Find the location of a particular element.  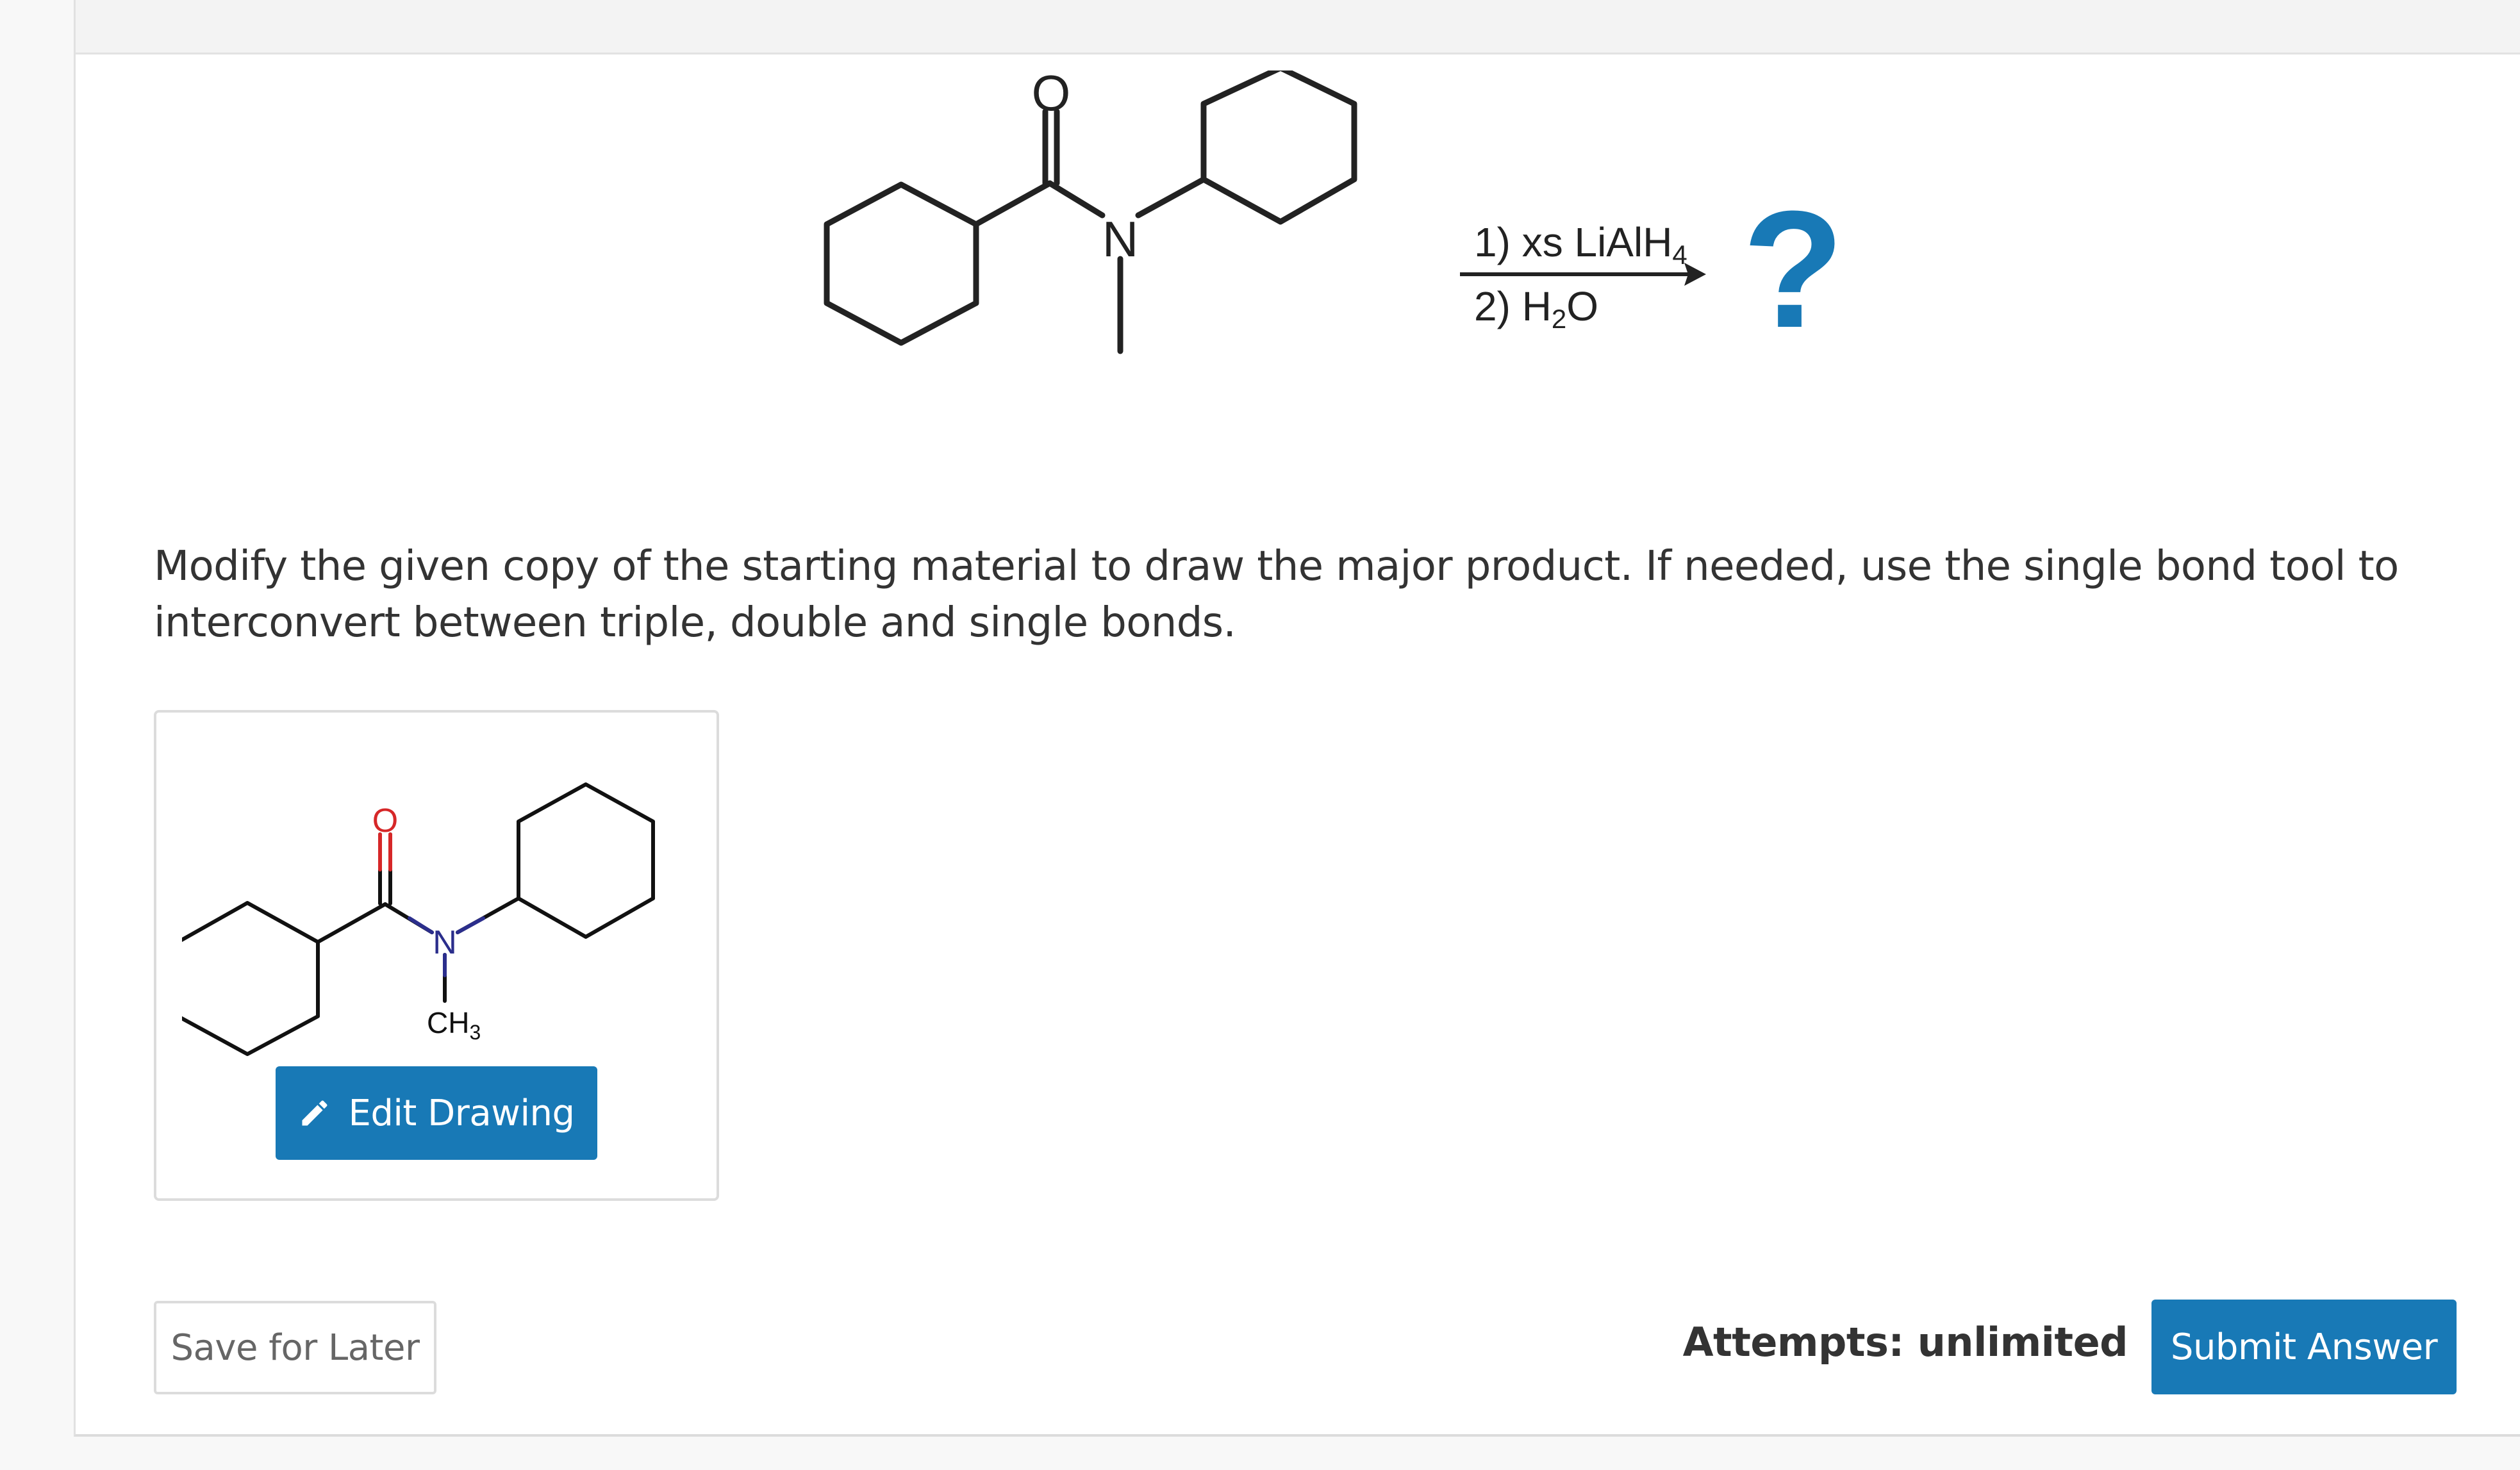

amide-nitrogen-label: N is located at coordinates (1120, 239).